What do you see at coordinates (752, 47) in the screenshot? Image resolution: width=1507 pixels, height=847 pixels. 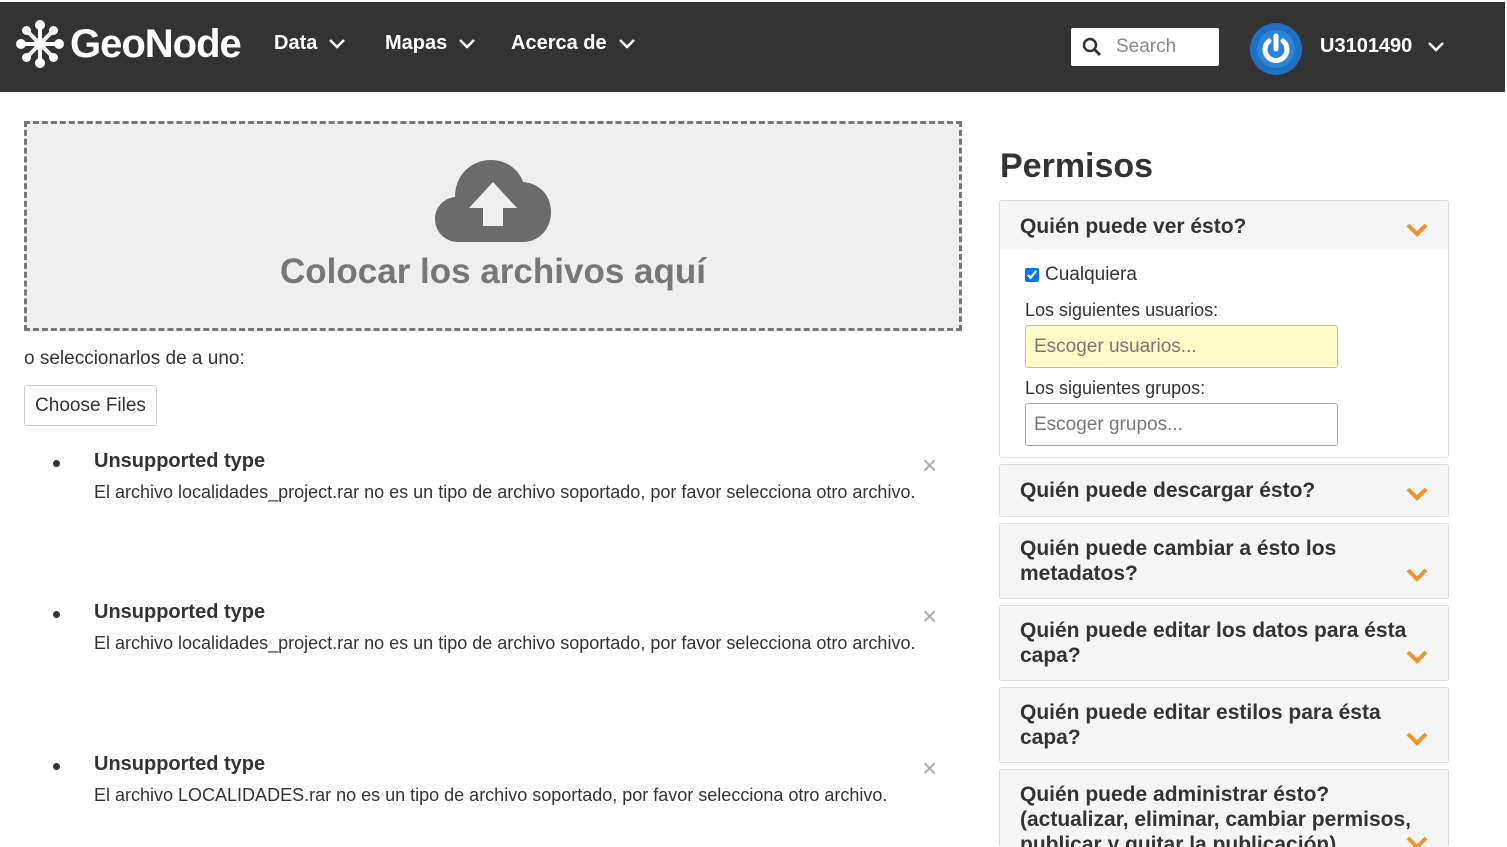 I see `top-navbar: GeoNode Data Mapas Acerca de U3101490` at bounding box center [752, 47].